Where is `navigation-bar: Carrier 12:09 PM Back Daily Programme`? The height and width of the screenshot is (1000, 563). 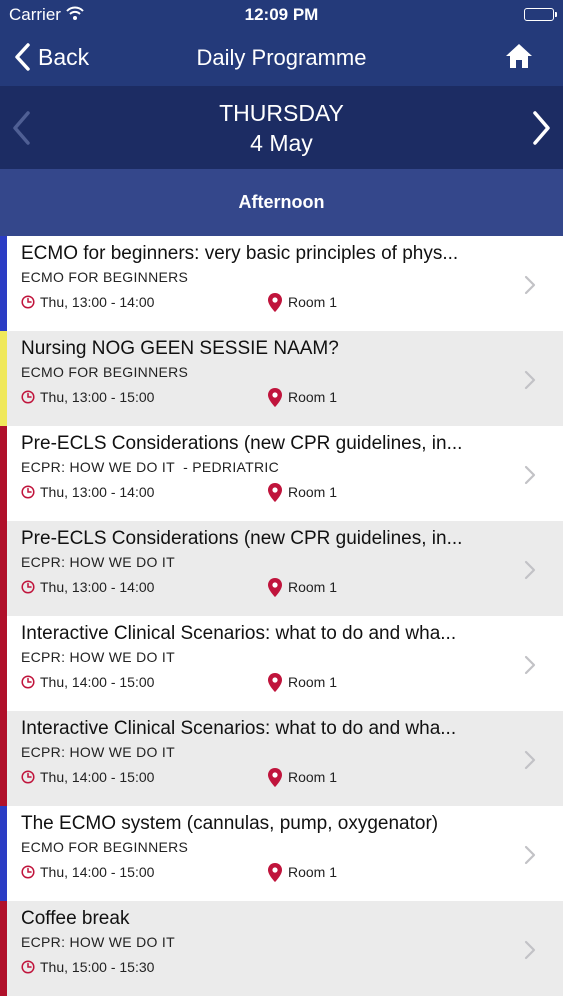
navigation-bar: Carrier 12:09 PM Back Daily Programme is located at coordinates (281, 43).